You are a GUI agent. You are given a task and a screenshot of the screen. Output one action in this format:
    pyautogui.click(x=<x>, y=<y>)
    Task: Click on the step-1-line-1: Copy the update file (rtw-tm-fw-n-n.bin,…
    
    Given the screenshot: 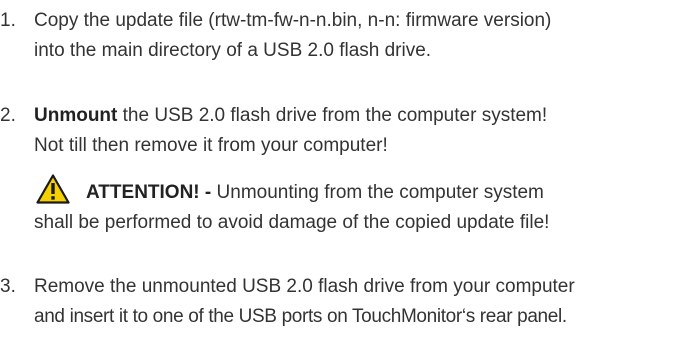 What is the action you would take?
    pyautogui.click(x=293, y=20)
    